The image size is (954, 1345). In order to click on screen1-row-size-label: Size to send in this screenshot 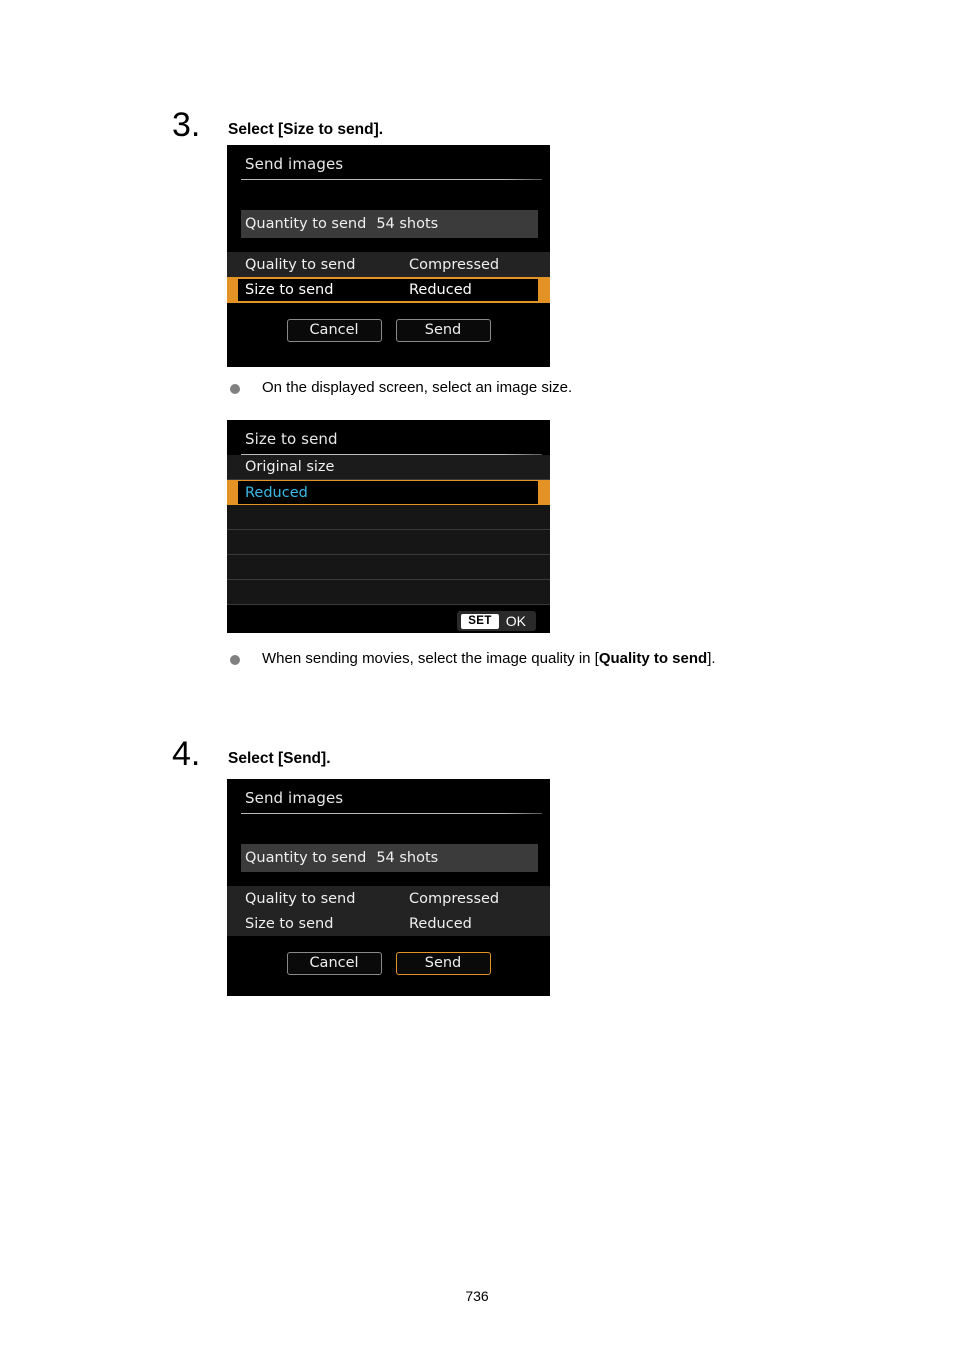, I will do `click(289, 290)`.